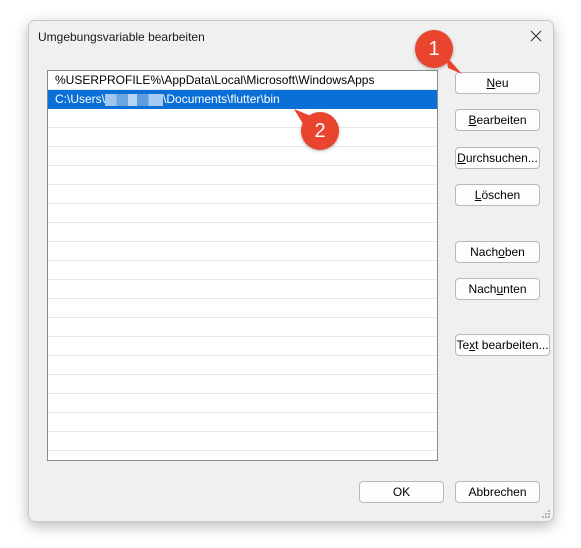  Describe the element at coordinates (497, 120) in the screenshot. I see `edit-button: Bearbeiten` at that location.